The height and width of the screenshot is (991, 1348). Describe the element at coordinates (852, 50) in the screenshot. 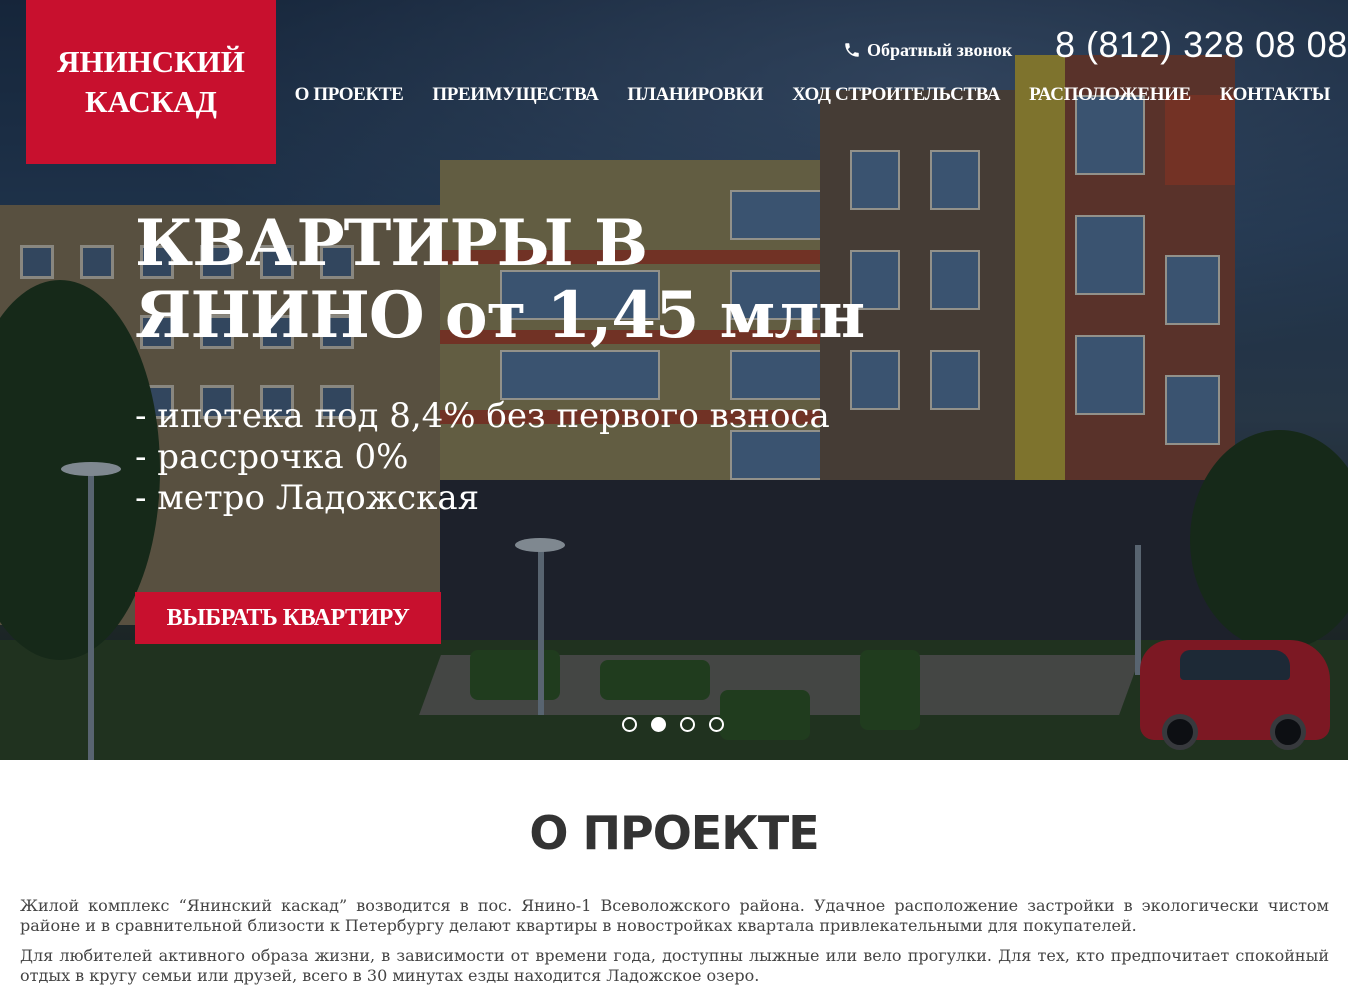

I see `phone-icon` at that location.